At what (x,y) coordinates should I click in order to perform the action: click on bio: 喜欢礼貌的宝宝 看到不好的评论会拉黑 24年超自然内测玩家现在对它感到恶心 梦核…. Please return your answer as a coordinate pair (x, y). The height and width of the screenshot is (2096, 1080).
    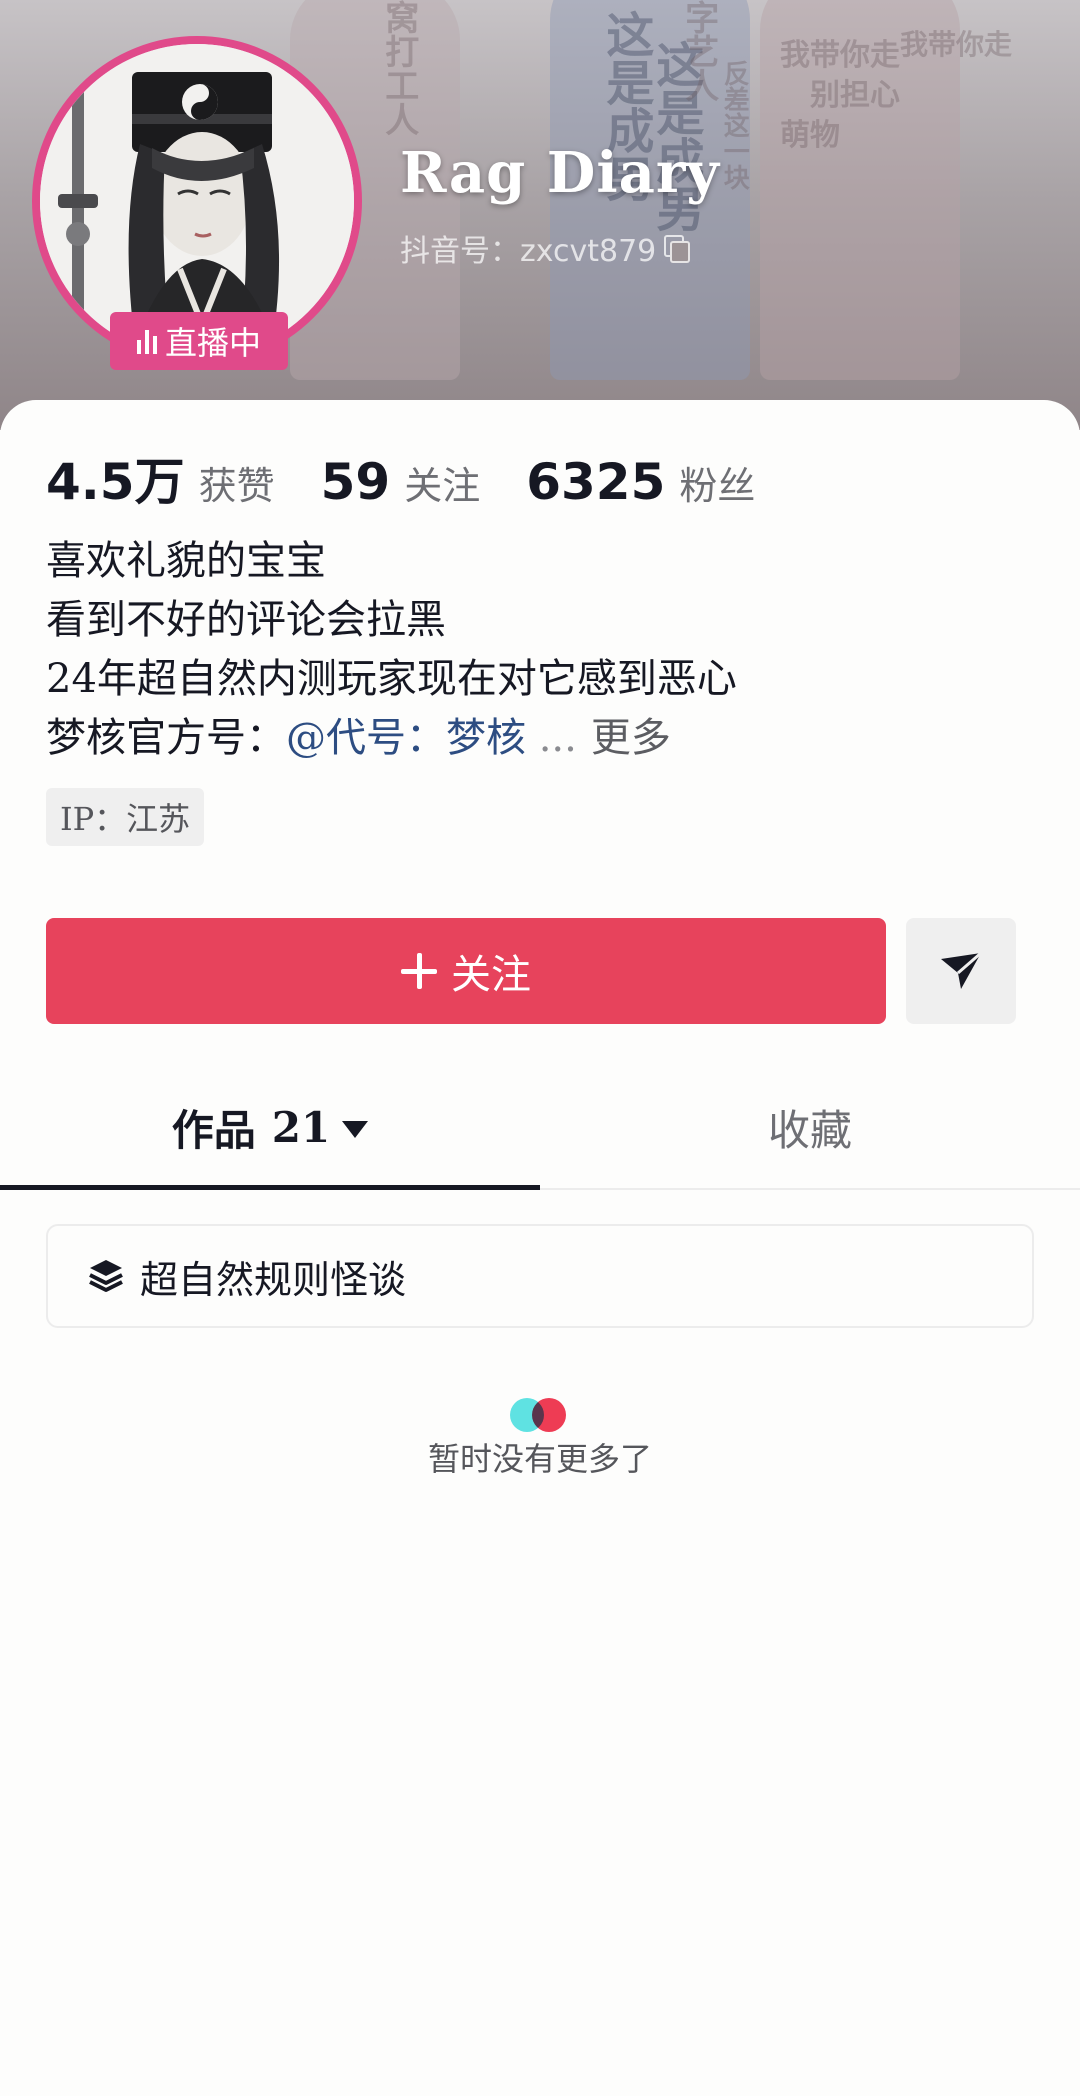
    Looking at the image, I should click on (391, 650).